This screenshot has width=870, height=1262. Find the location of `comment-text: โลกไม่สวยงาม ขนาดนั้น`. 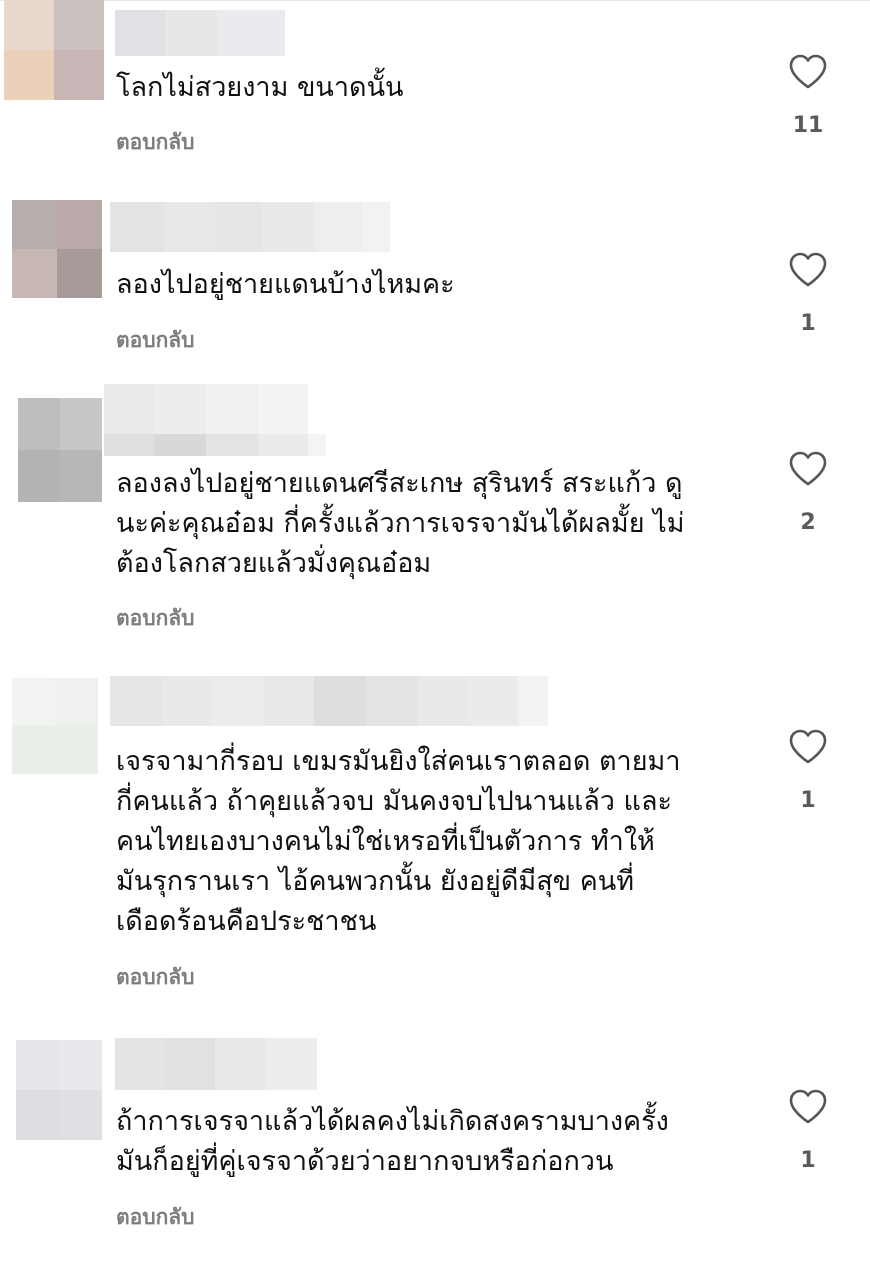

comment-text: โลกไม่สวยงาม ขนาดนั้น is located at coordinates (260, 87).